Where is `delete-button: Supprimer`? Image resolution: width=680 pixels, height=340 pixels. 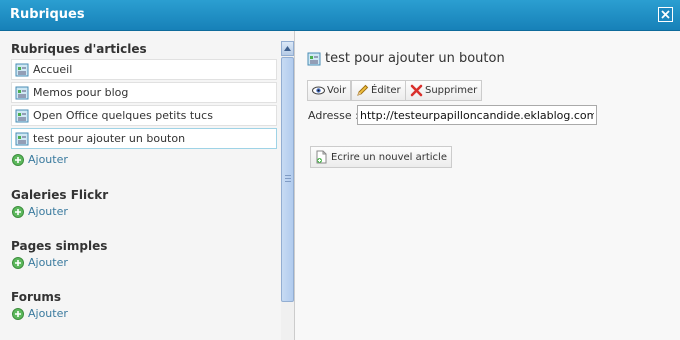
delete-button: Supprimer is located at coordinates (444, 90).